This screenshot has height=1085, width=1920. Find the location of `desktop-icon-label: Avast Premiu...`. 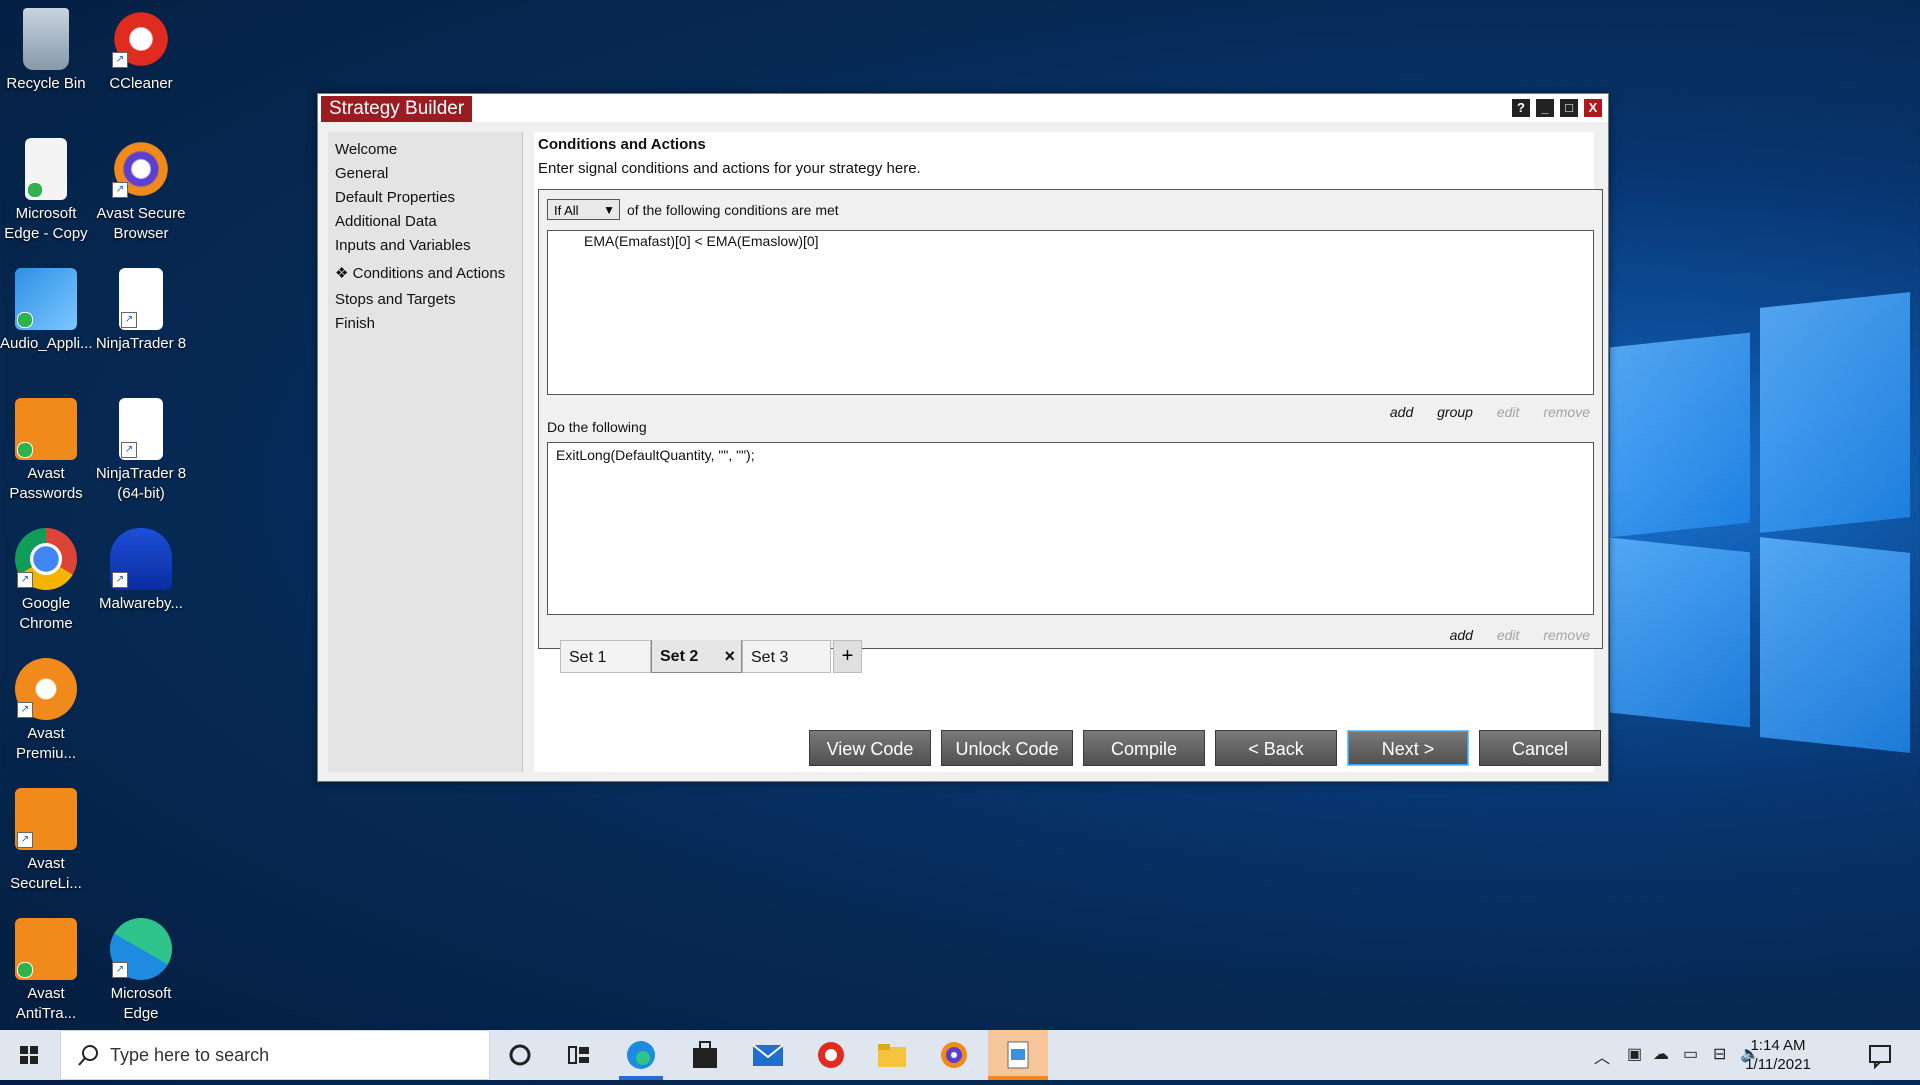

desktop-icon-label: Avast Premiu... is located at coordinates (45, 743).